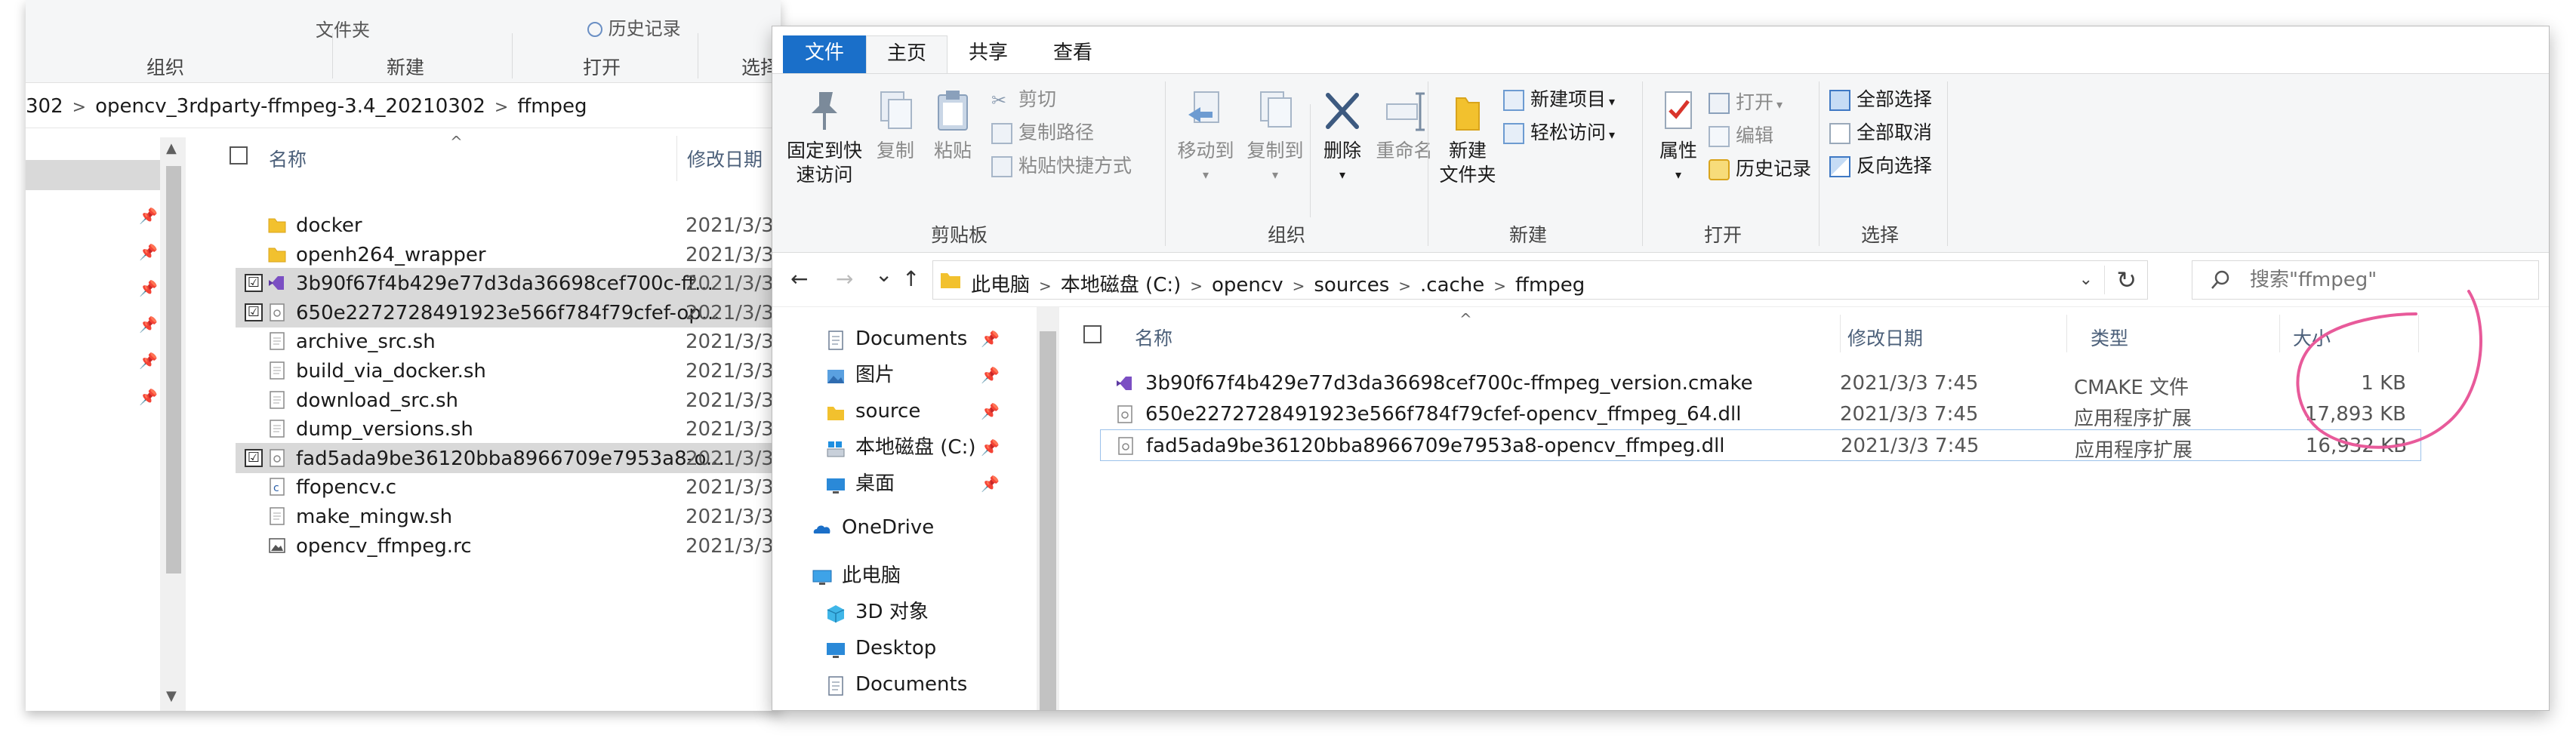 The height and width of the screenshot is (738, 2576). Describe the element at coordinates (171, 696) in the screenshot. I see `scroll-down-icon: ▼` at that location.